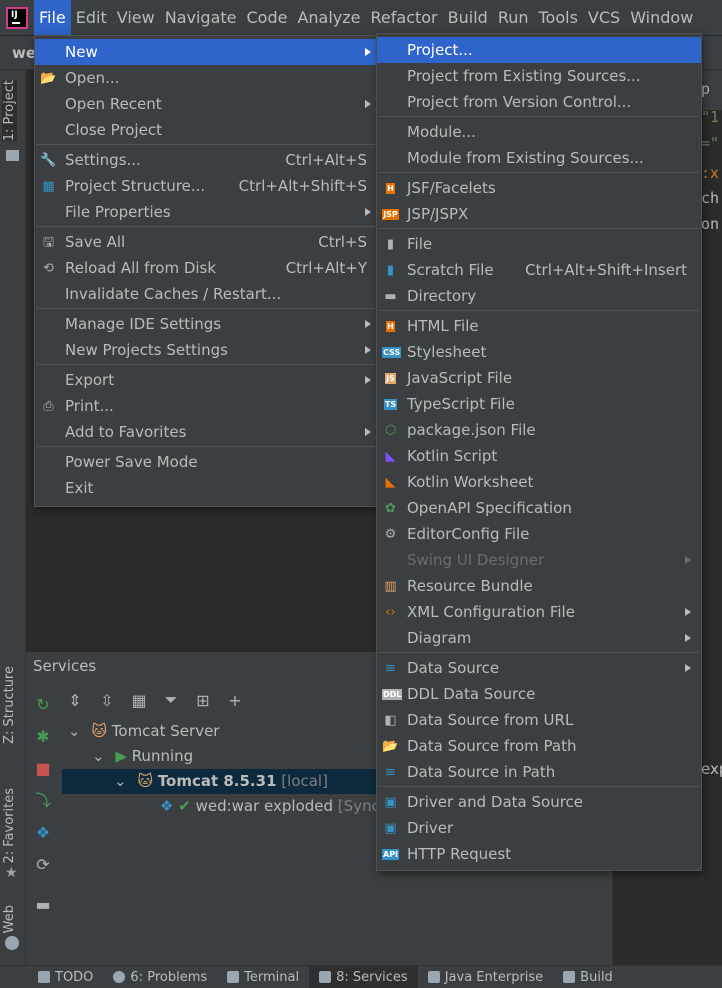 Image resolution: width=722 pixels, height=988 pixels. What do you see at coordinates (65, 977) in the screenshot?
I see `tab-todo: TODO` at bounding box center [65, 977].